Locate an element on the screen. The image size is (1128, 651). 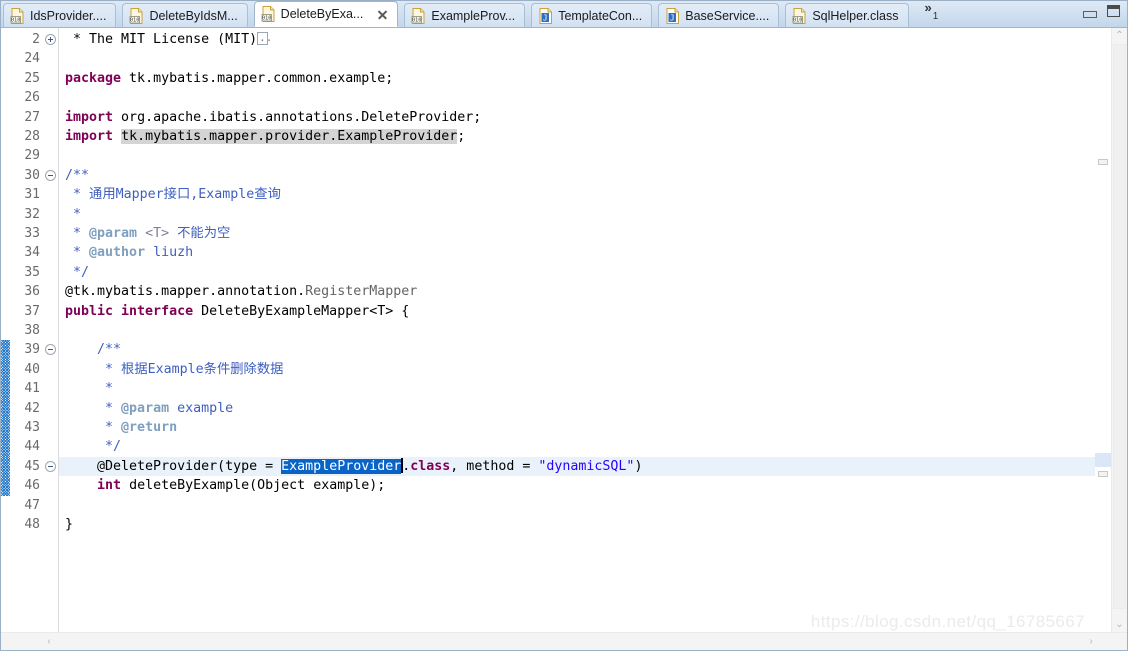
code-token: package is located at coordinates (93, 78).